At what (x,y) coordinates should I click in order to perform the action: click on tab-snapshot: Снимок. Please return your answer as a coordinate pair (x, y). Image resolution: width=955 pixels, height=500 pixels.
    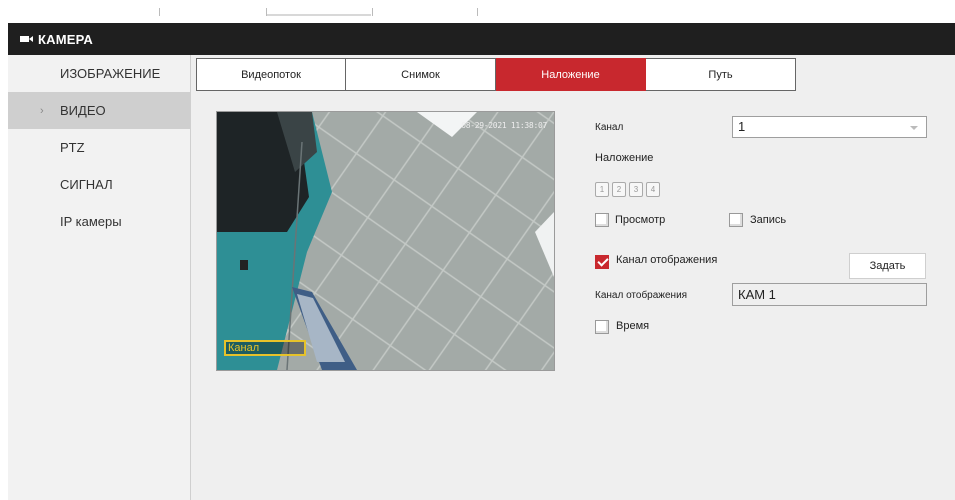
    Looking at the image, I should click on (421, 74).